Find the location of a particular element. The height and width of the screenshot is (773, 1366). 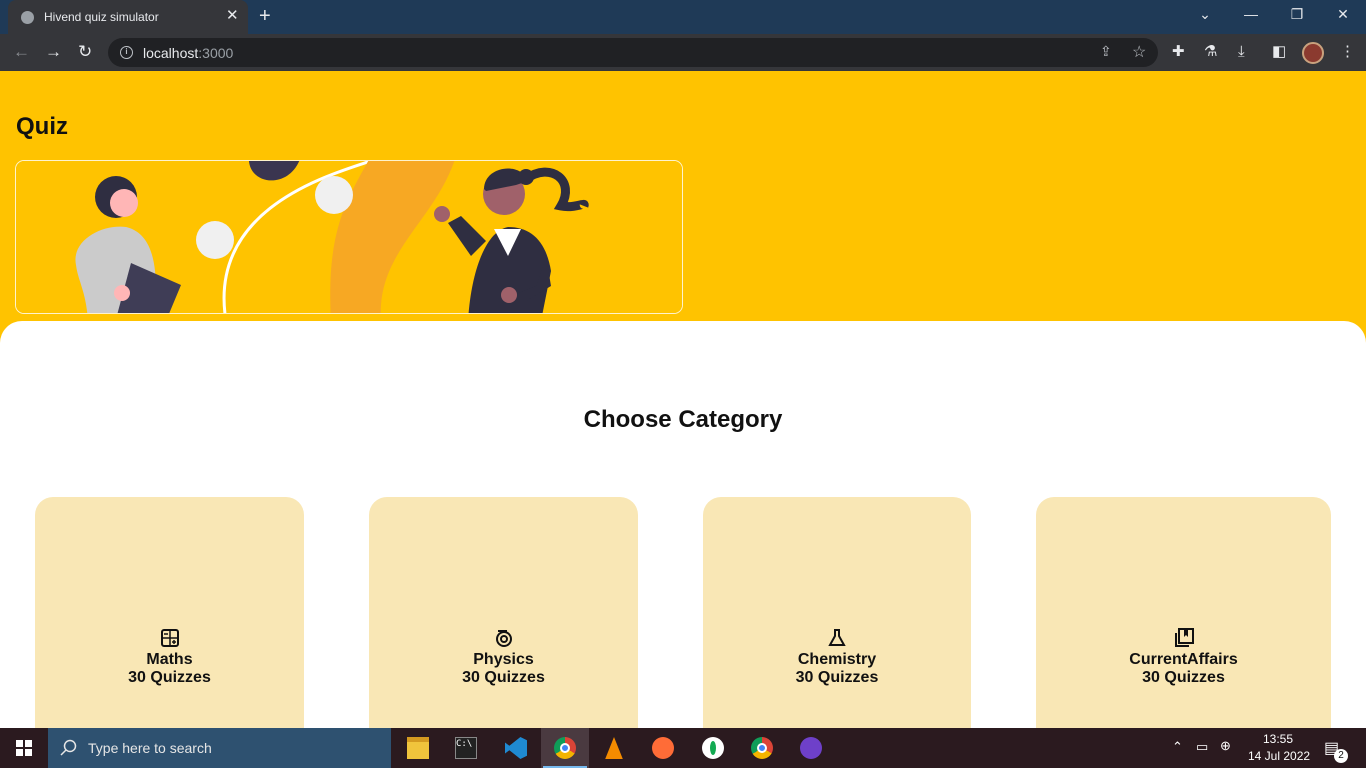

globe-icon is located at coordinates (27, 17).